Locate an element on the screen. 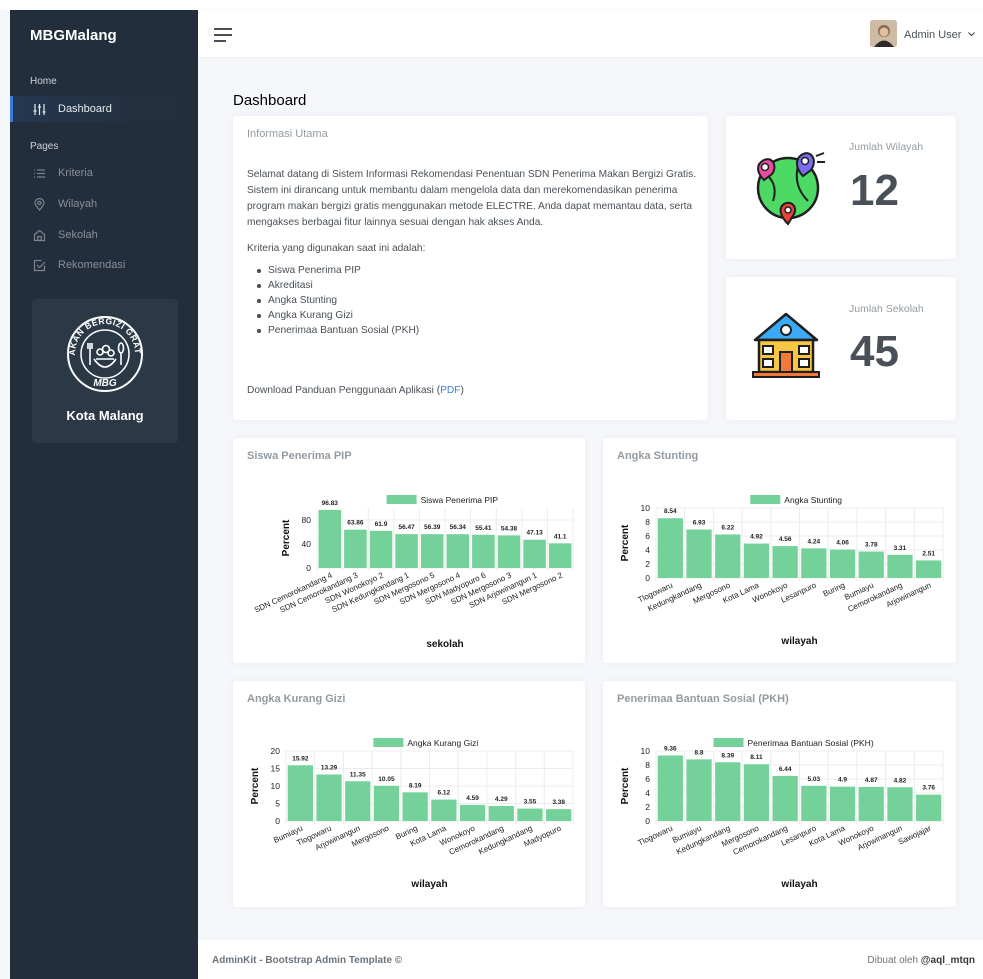 The width and height of the screenshot is (983, 979). bar-data-label: 3.76 is located at coordinates (928, 788).